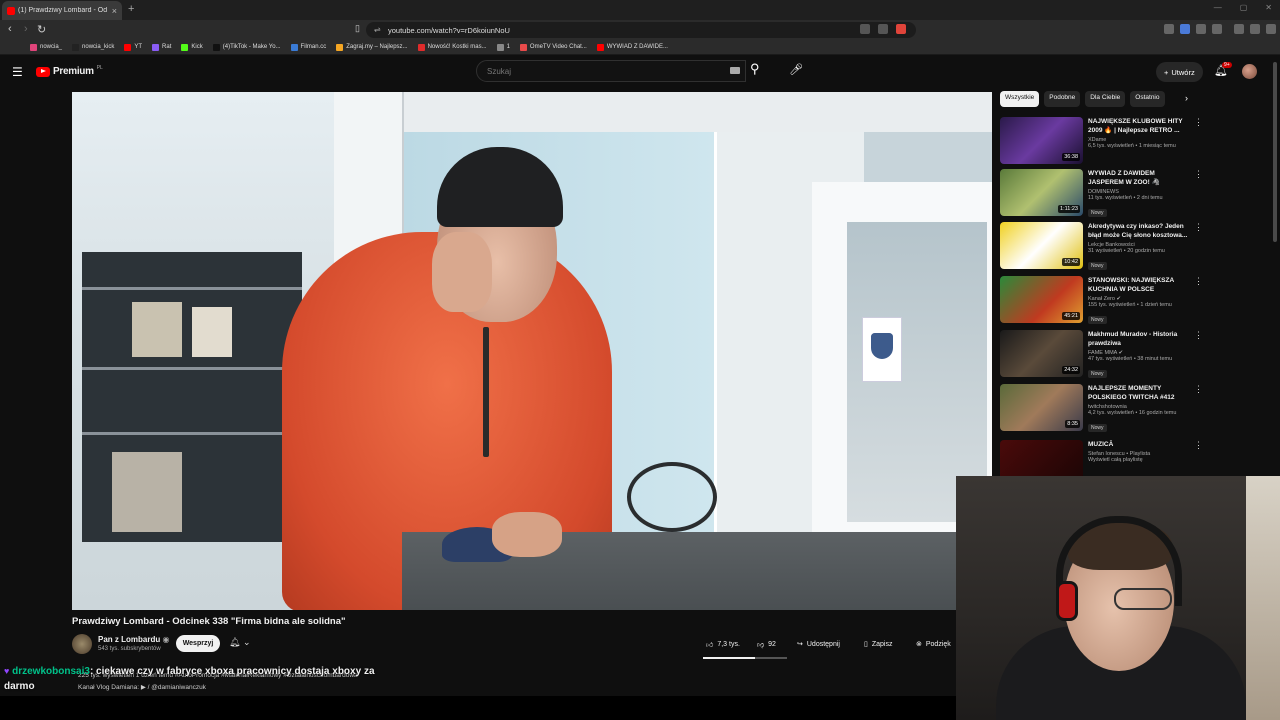 This screenshot has width=1280, height=720. What do you see at coordinates (1271, 29) in the screenshot?
I see `menu-icon` at bounding box center [1271, 29].